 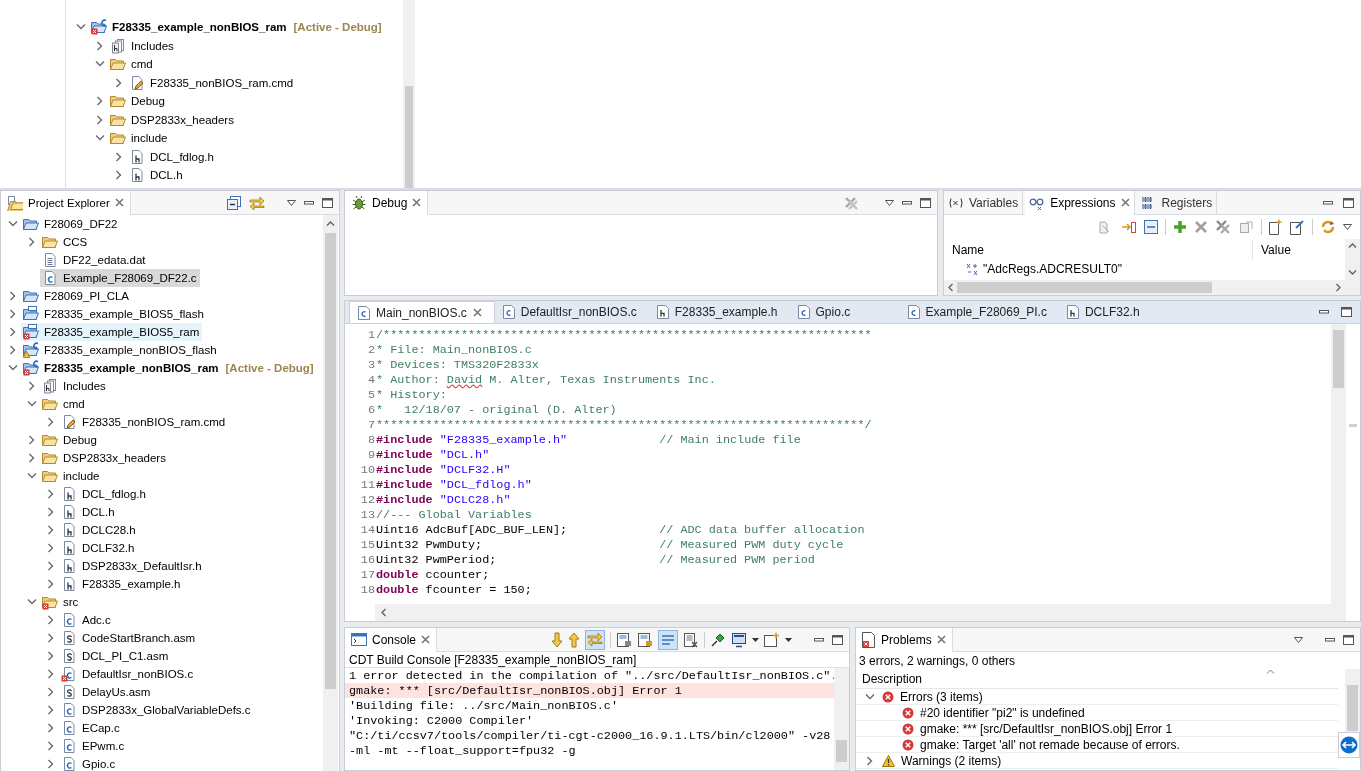 What do you see at coordinates (234, 202) in the screenshot?
I see `collapse-all-icon` at bounding box center [234, 202].